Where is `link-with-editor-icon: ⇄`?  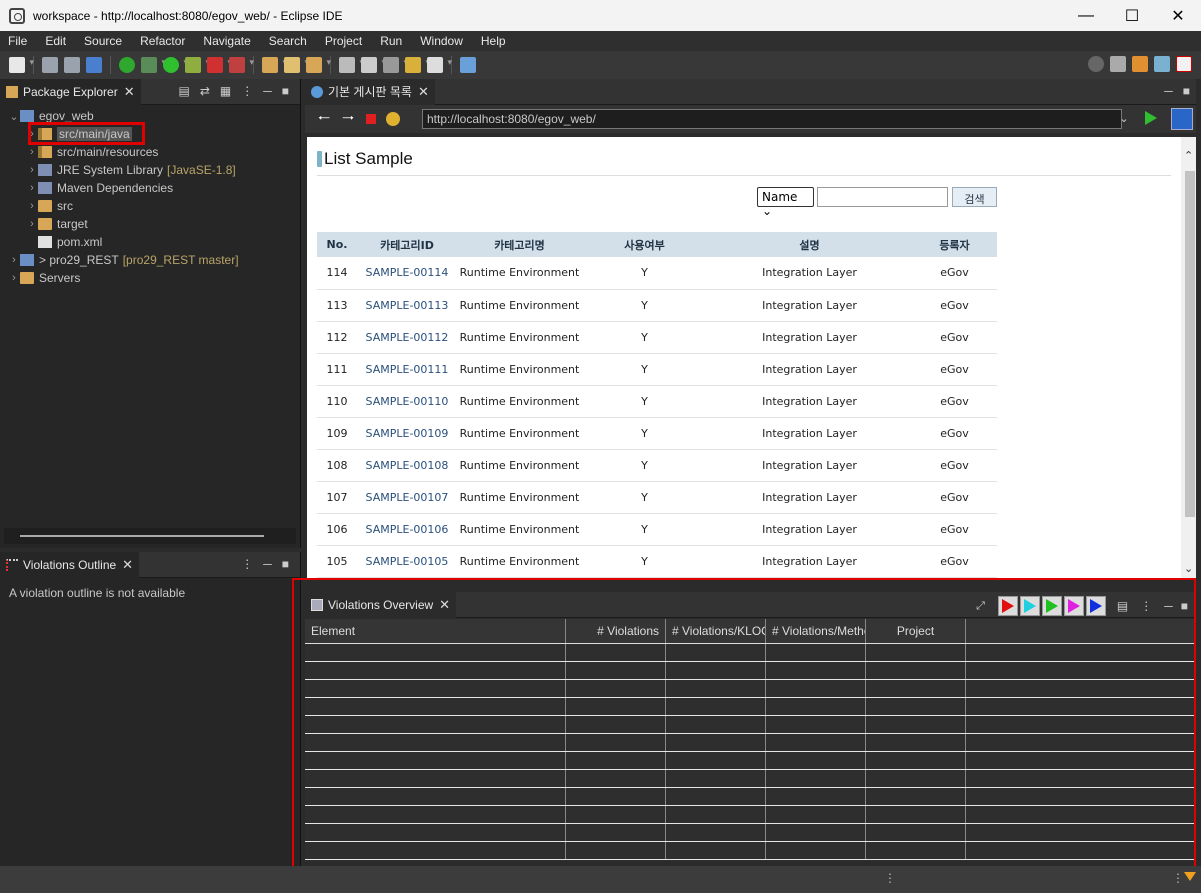 link-with-editor-icon: ⇄ is located at coordinates (205, 91).